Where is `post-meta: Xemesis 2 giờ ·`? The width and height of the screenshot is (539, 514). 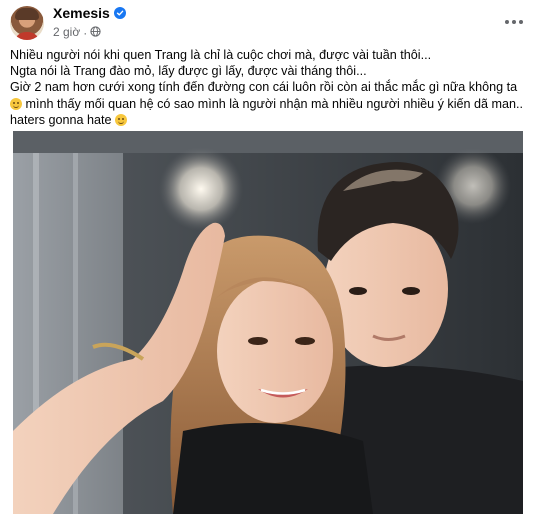
post-meta: Xemesis 2 giờ · is located at coordinates (89, 23).